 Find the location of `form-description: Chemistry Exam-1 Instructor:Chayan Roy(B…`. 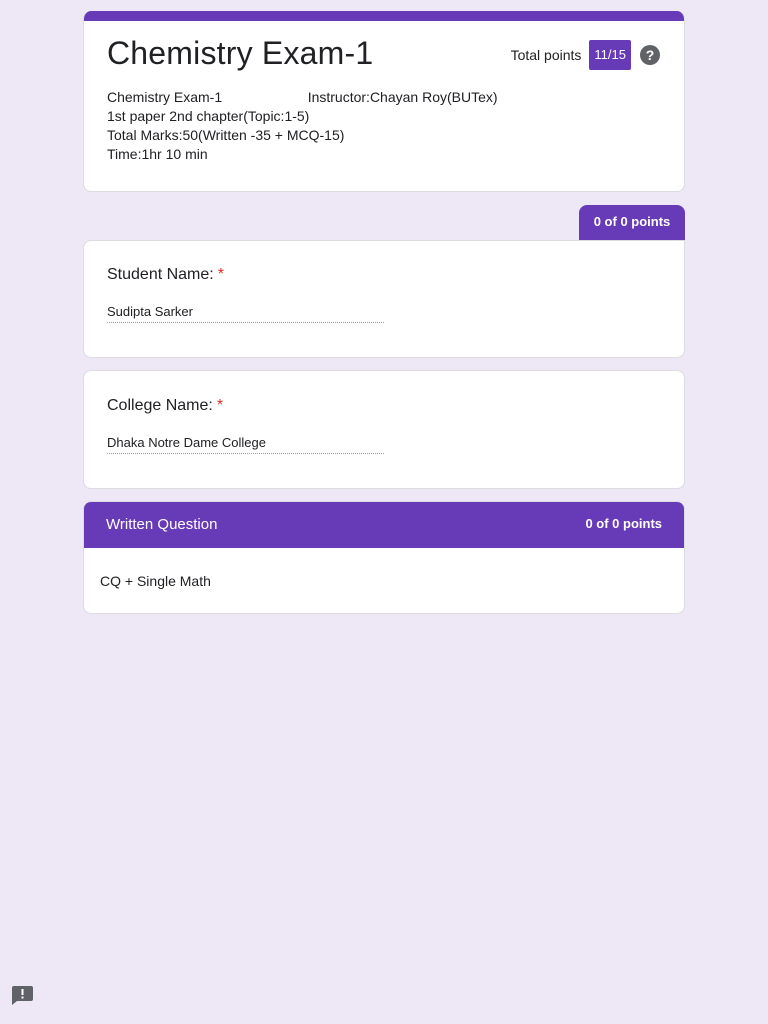

form-description: Chemistry Exam-1 Instructor:Chayan Roy(B… is located at coordinates (302, 126).